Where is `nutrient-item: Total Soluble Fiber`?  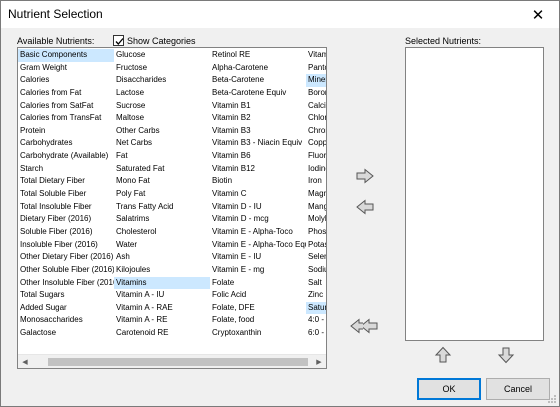
nutrient-item: Total Soluble Fiber is located at coordinates (66, 194).